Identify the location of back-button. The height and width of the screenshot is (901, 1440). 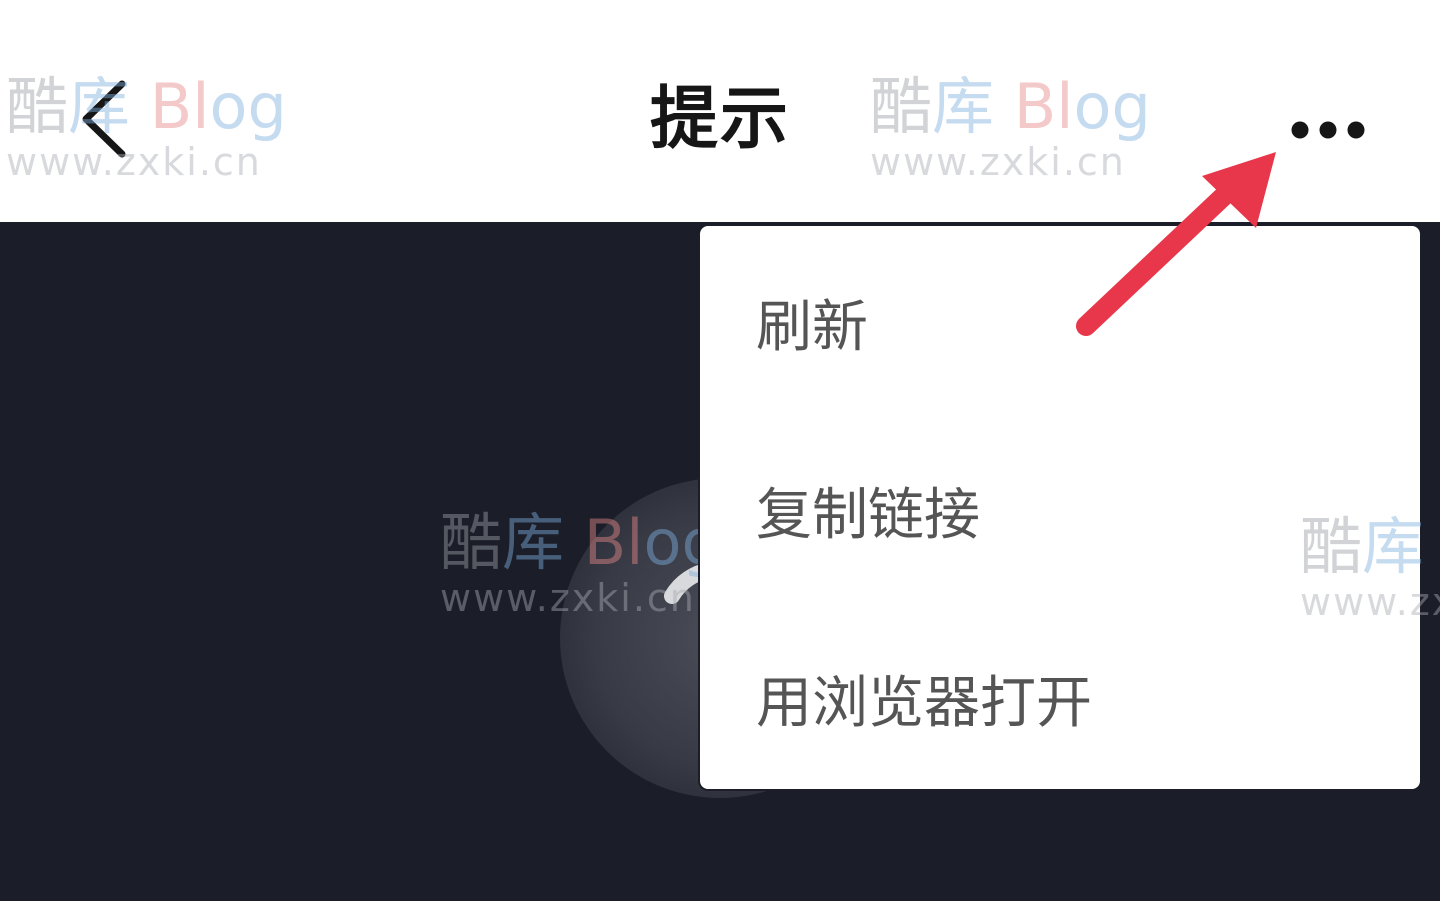
(105, 119).